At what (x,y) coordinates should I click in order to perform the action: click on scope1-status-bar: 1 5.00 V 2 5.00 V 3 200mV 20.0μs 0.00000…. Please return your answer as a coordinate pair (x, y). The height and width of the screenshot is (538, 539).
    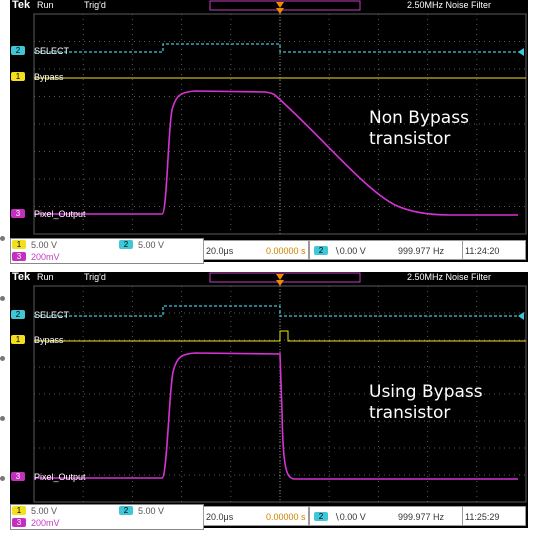
    Looking at the image, I should click on (269, 251).